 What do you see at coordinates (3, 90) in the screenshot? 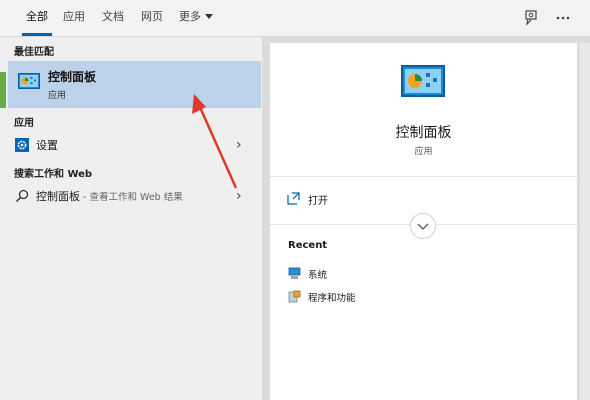
I see `background-edge` at bounding box center [3, 90].